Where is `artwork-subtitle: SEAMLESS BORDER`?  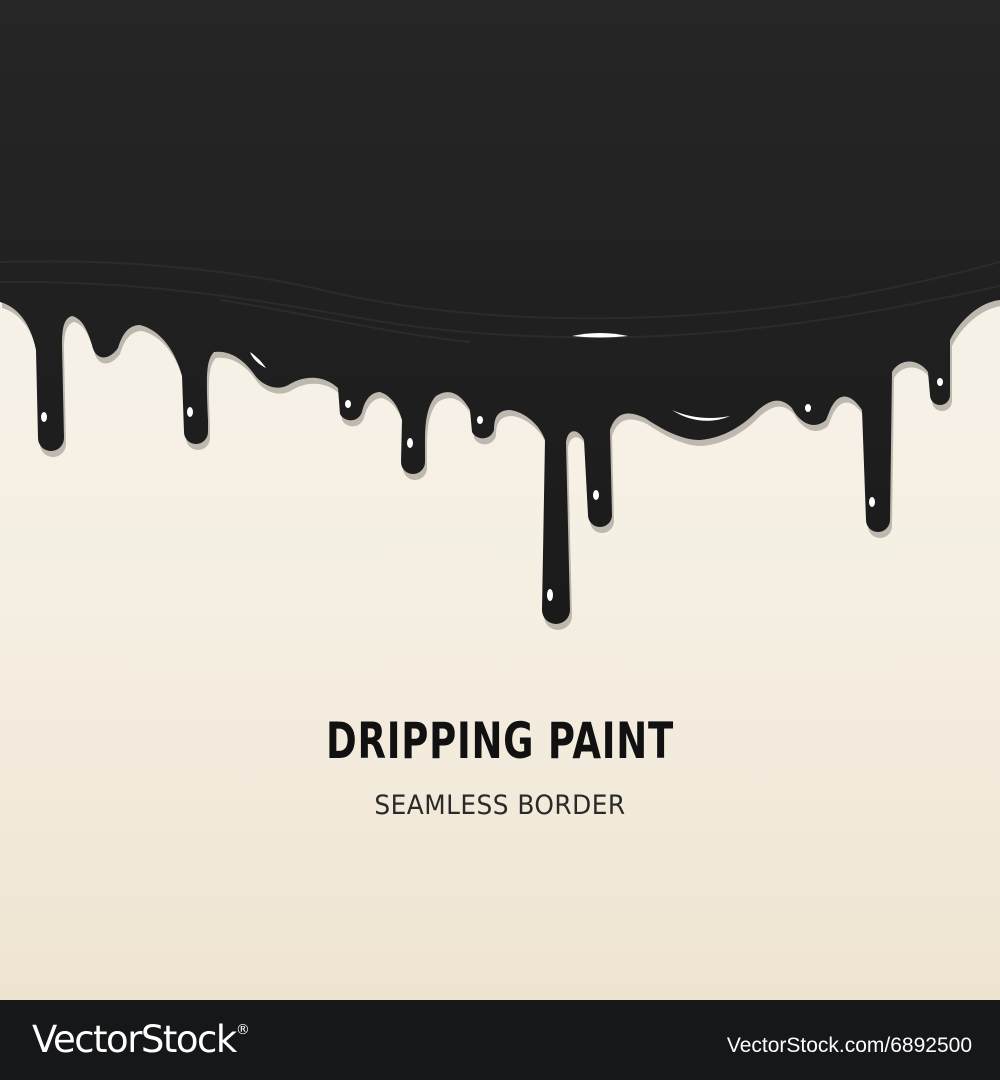 artwork-subtitle: SEAMLESS BORDER is located at coordinates (500, 805).